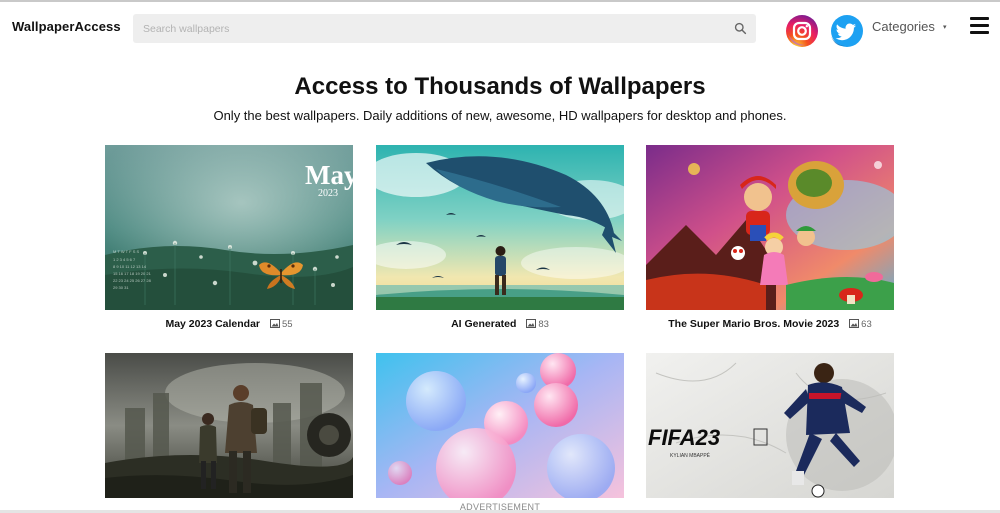 The image size is (1000, 513). I want to click on wallpaper-card: AI Generated 83, so click(500, 238).